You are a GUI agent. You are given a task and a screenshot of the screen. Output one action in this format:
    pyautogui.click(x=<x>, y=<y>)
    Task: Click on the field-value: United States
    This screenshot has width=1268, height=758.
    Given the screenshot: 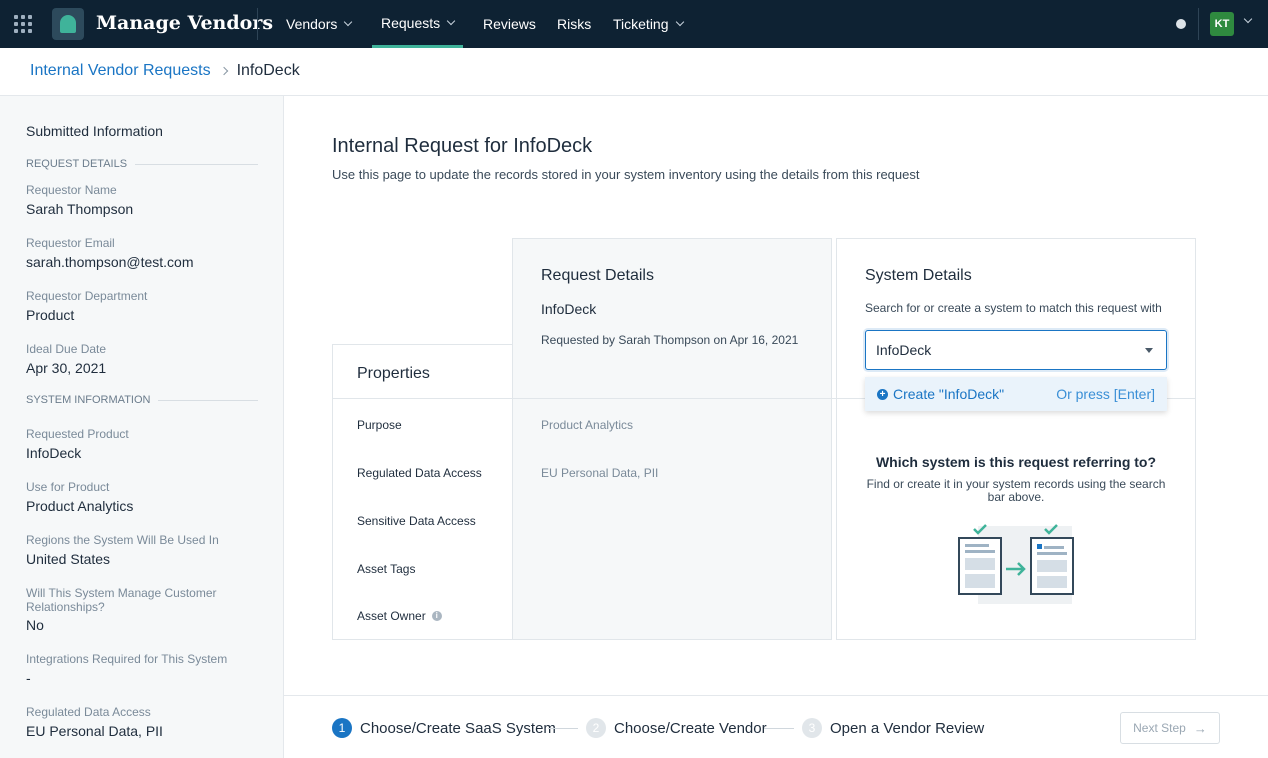 What is the action you would take?
    pyautogui.click(x=68, y=559)
    